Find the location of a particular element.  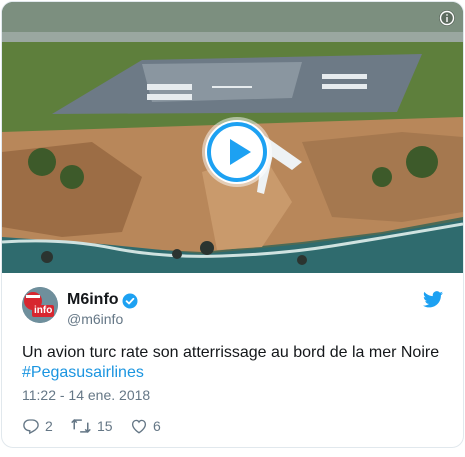

info-icon is located at coordinates (447, 18).